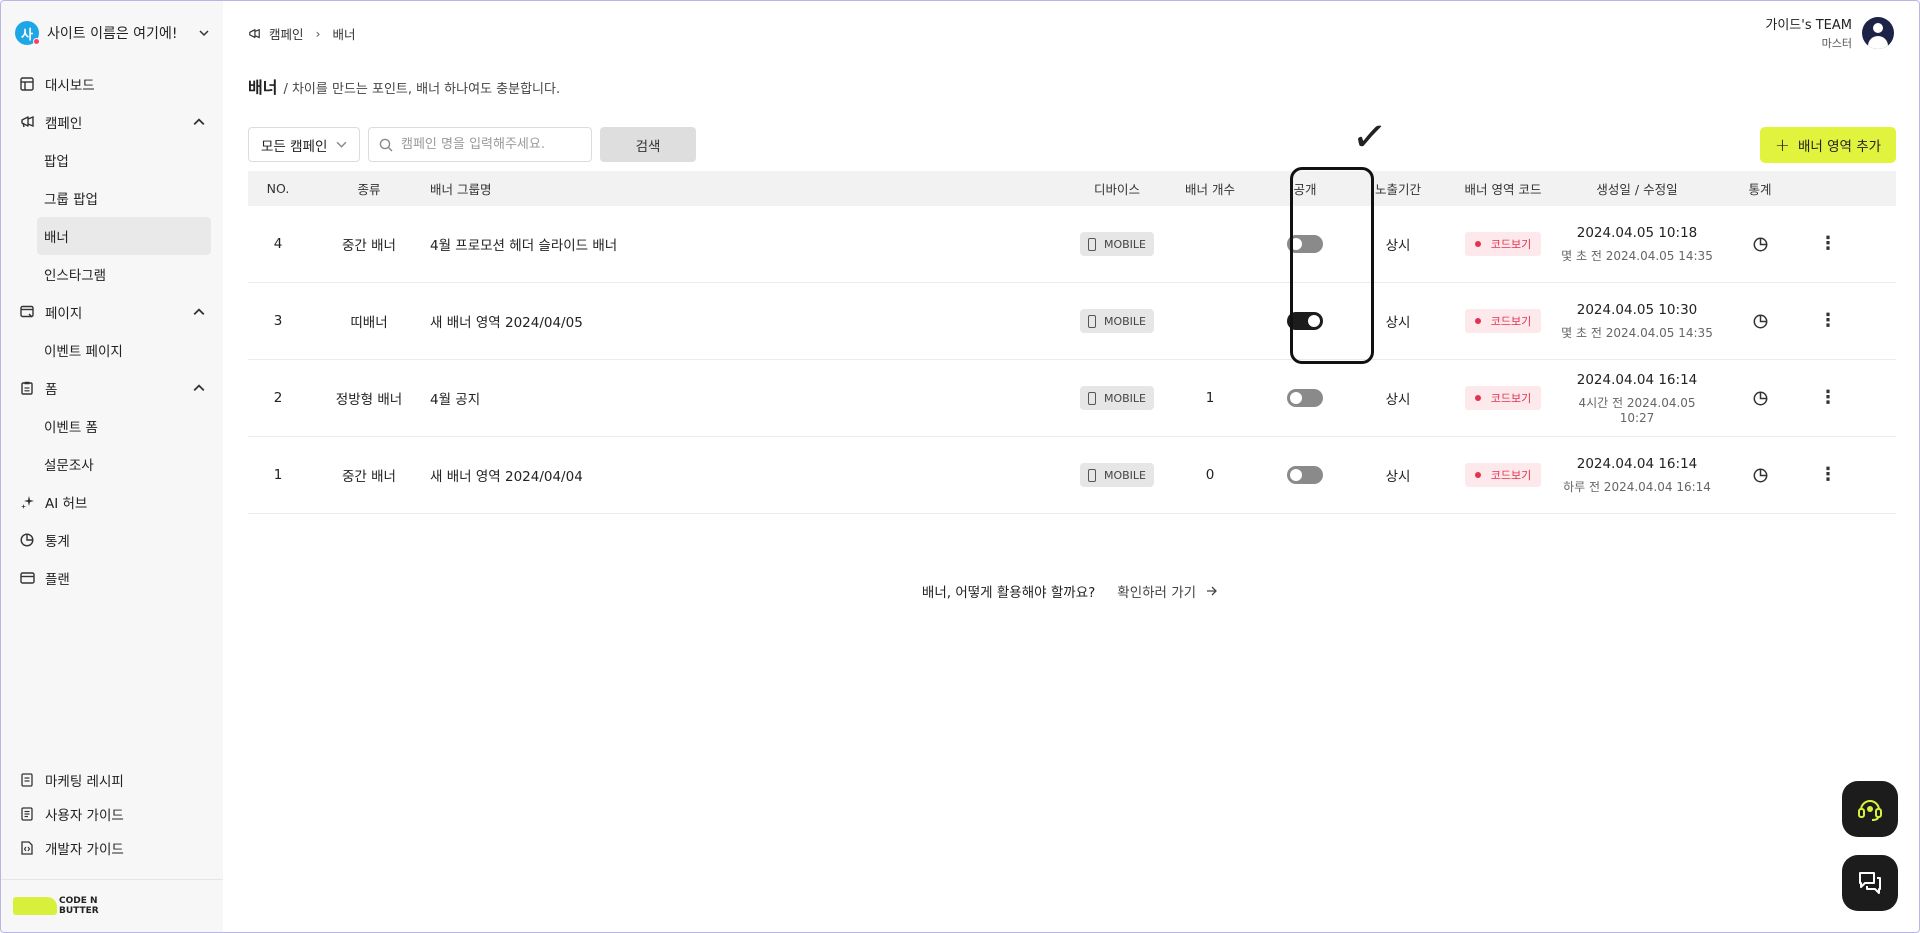  I want to click on cell-more: ⋮, so click(1828, 398).